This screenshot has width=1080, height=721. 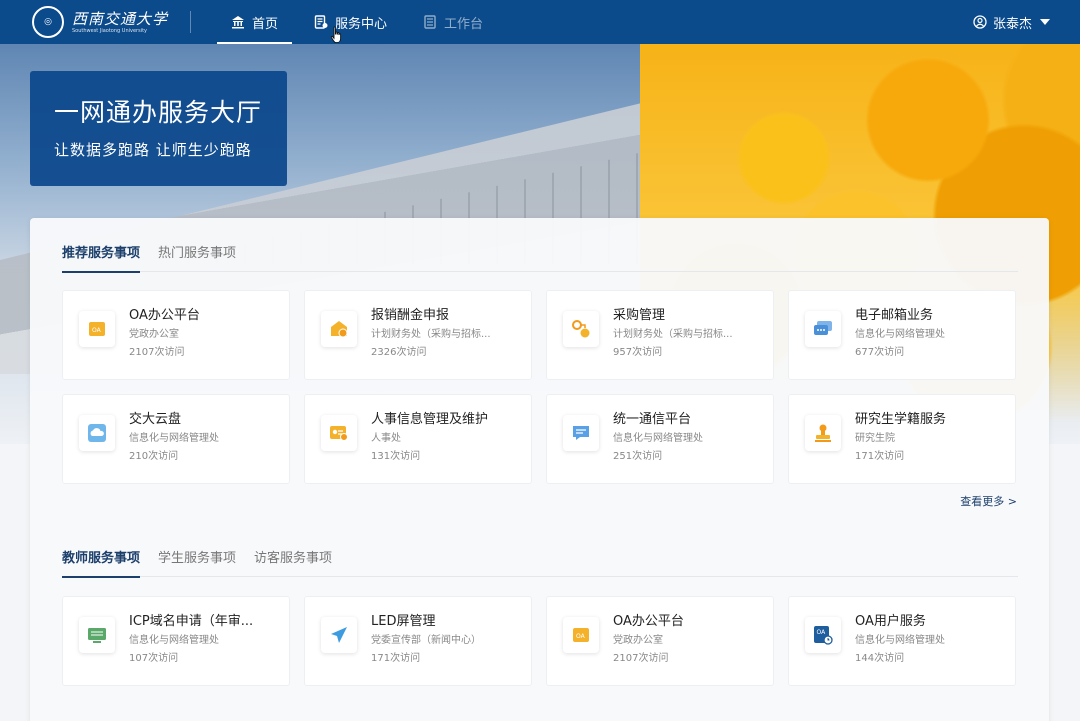 What do you see at coordinates (453, 22) in the screenshot?
I see `nav-workbench: 工作台` at bounding box center [453, 22].